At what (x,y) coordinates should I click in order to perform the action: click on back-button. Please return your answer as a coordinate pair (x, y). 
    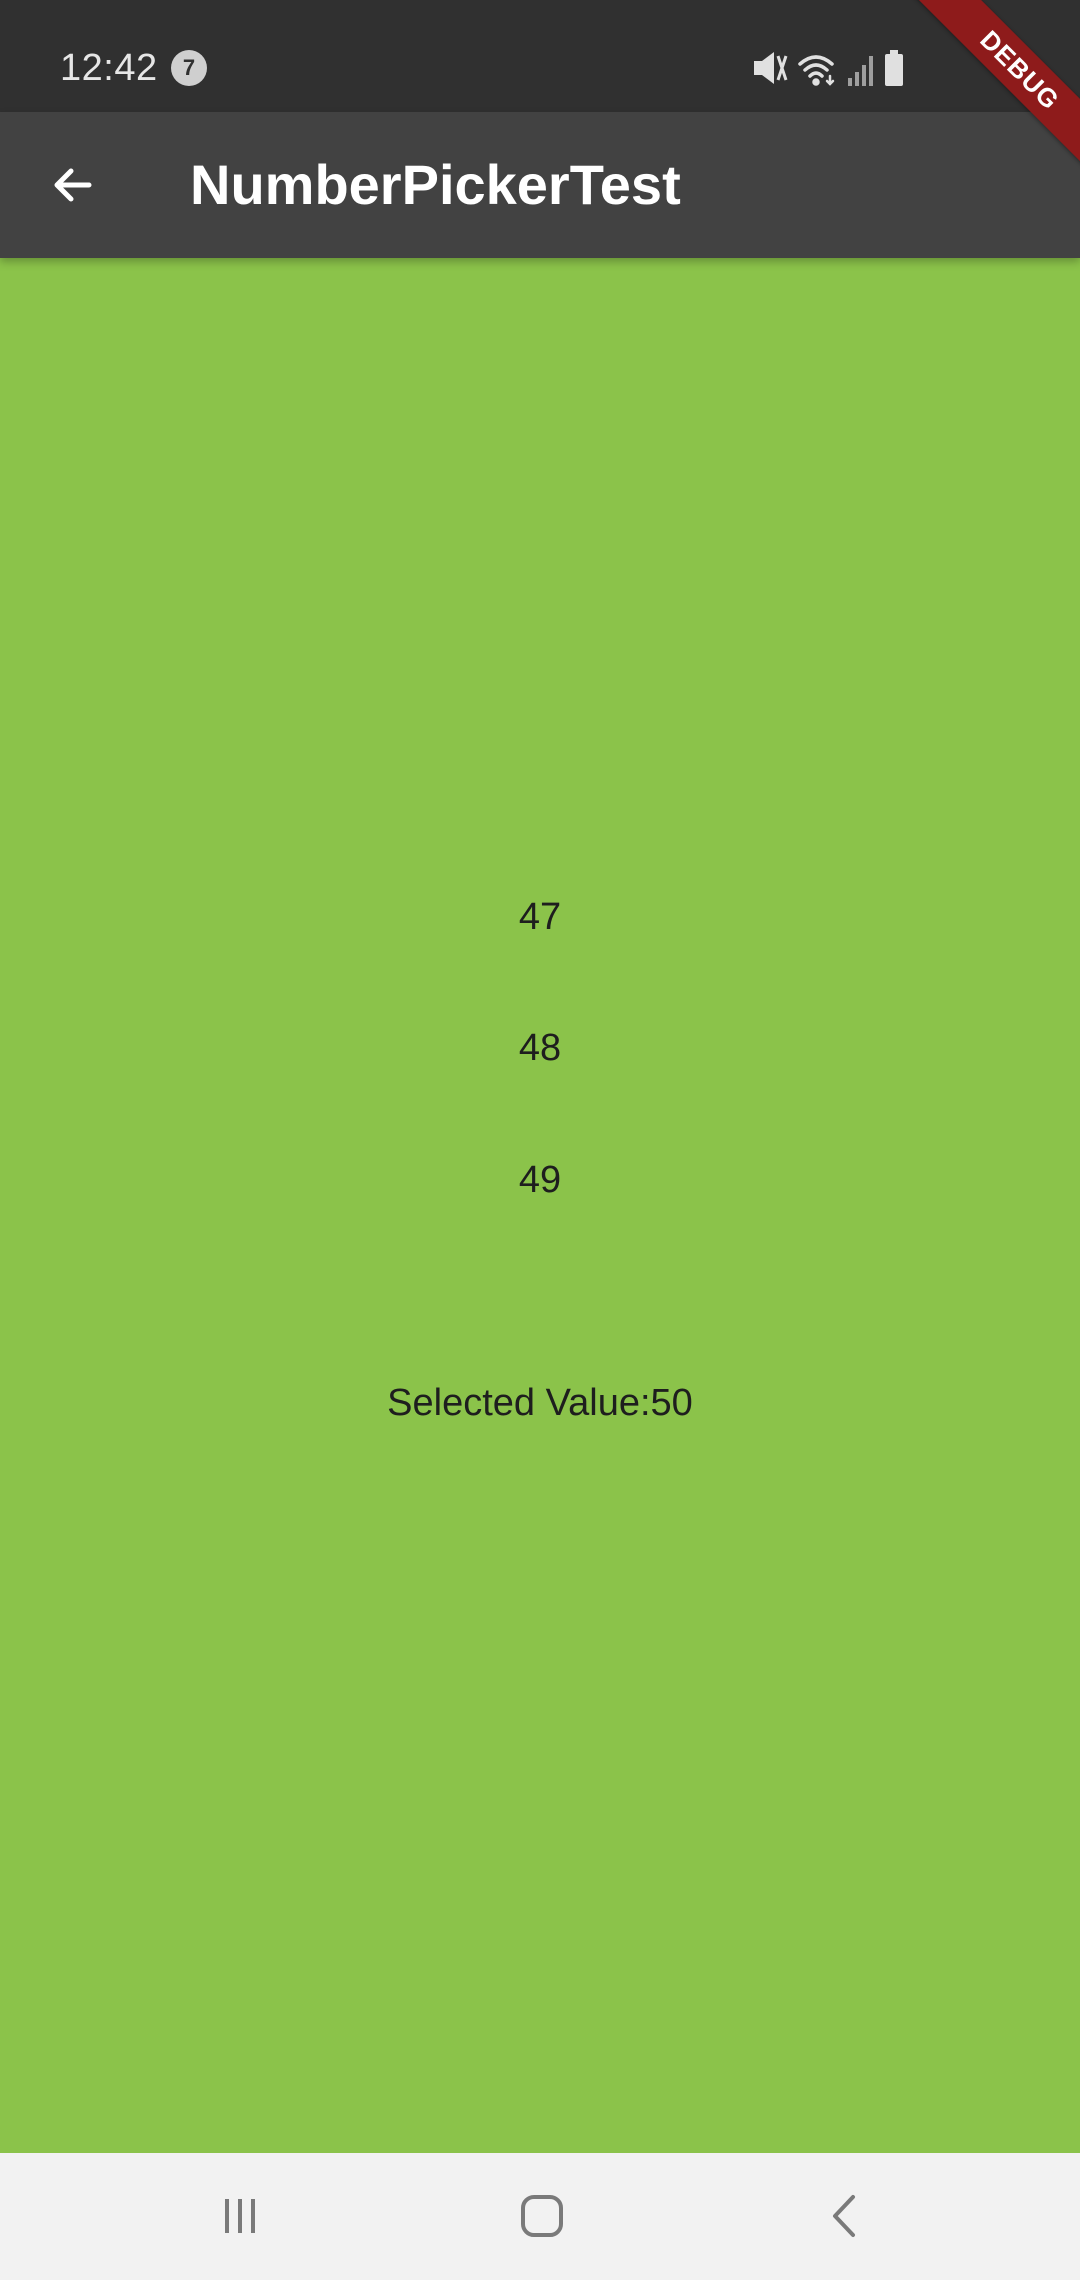
    Looking at the image, I should click on (73, 185).